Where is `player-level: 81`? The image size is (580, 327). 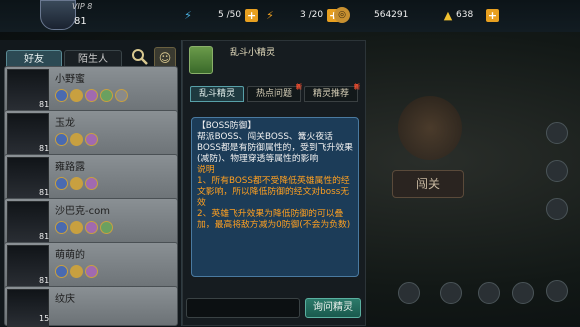
player-level: 81 is located at coordinates (80, 21).